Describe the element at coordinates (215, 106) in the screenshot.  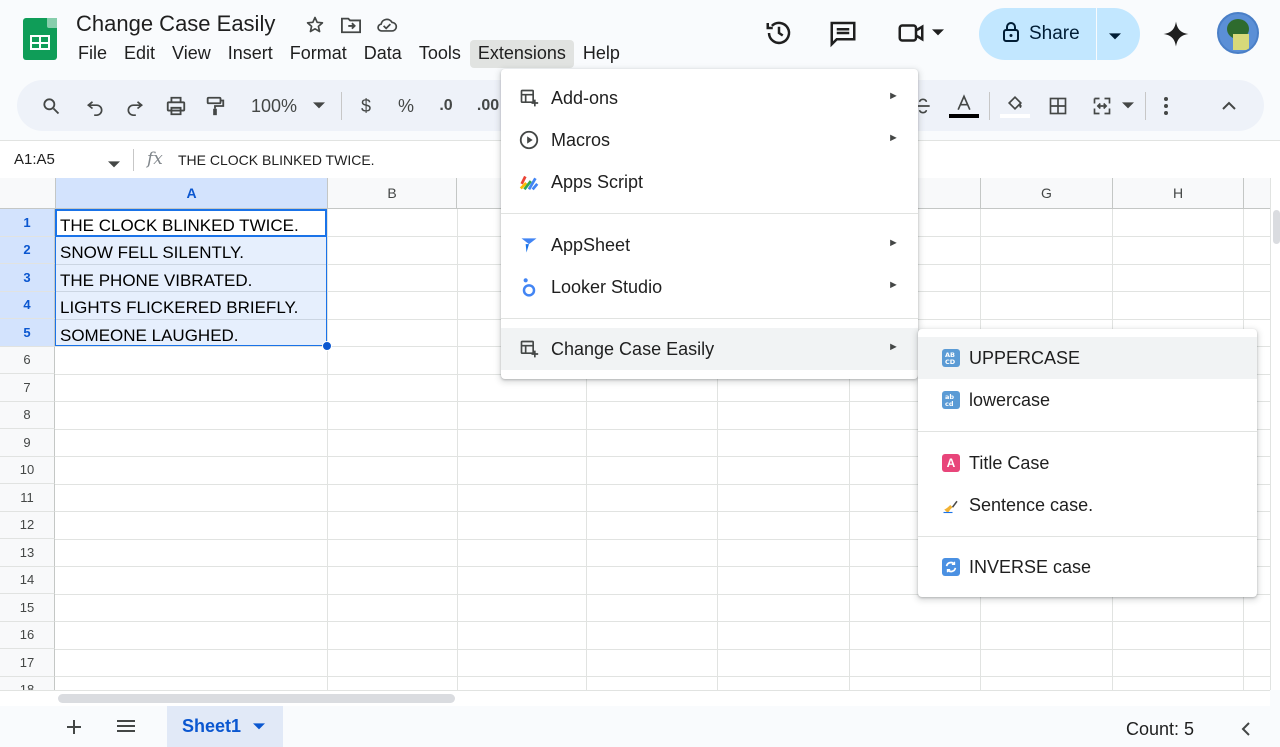
I see `paint-format-icon` at that location.